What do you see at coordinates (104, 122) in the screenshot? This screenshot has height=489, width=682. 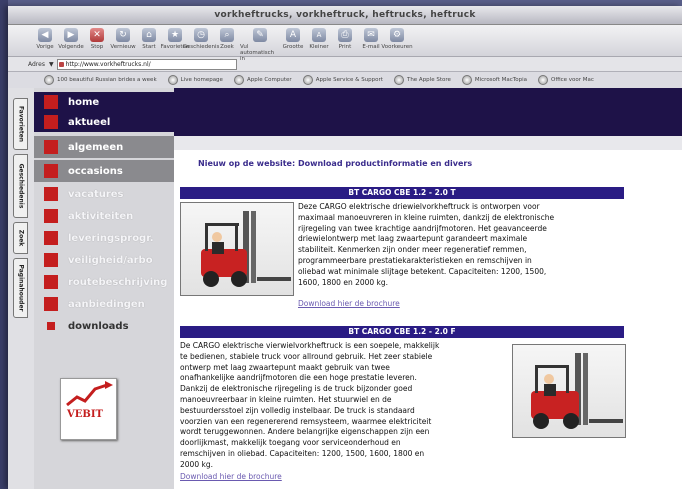 I see `nav-aktueel: aktueel` at bounding box center [104, 122].